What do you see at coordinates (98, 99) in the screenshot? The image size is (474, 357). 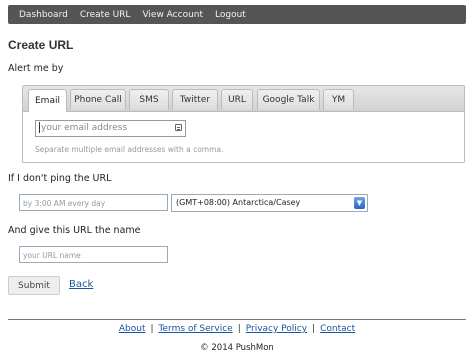 I see `tab-phone-call: Phone Call` at bounding box center [98, 99].